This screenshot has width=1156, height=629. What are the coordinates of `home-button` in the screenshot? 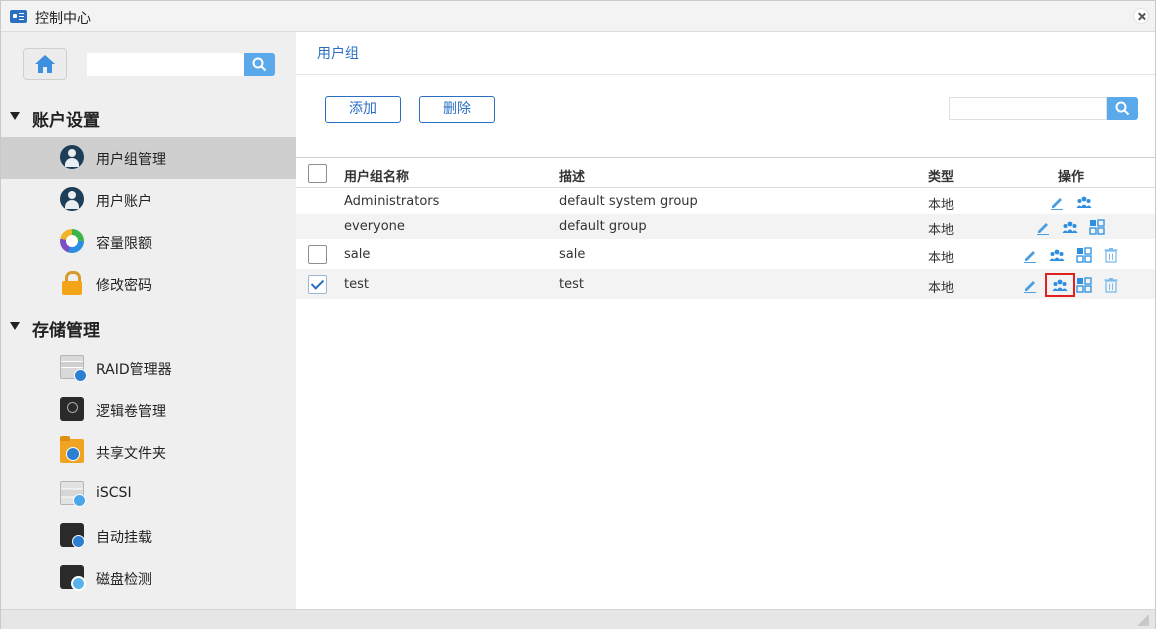 It's located at (45, 64).